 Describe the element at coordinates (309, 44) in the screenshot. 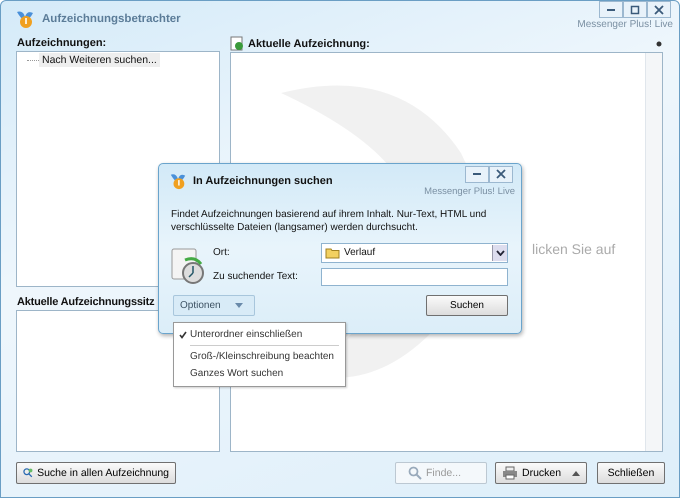

I see `current-log-label: Aktuelle Aufzeichnung:` at that location.